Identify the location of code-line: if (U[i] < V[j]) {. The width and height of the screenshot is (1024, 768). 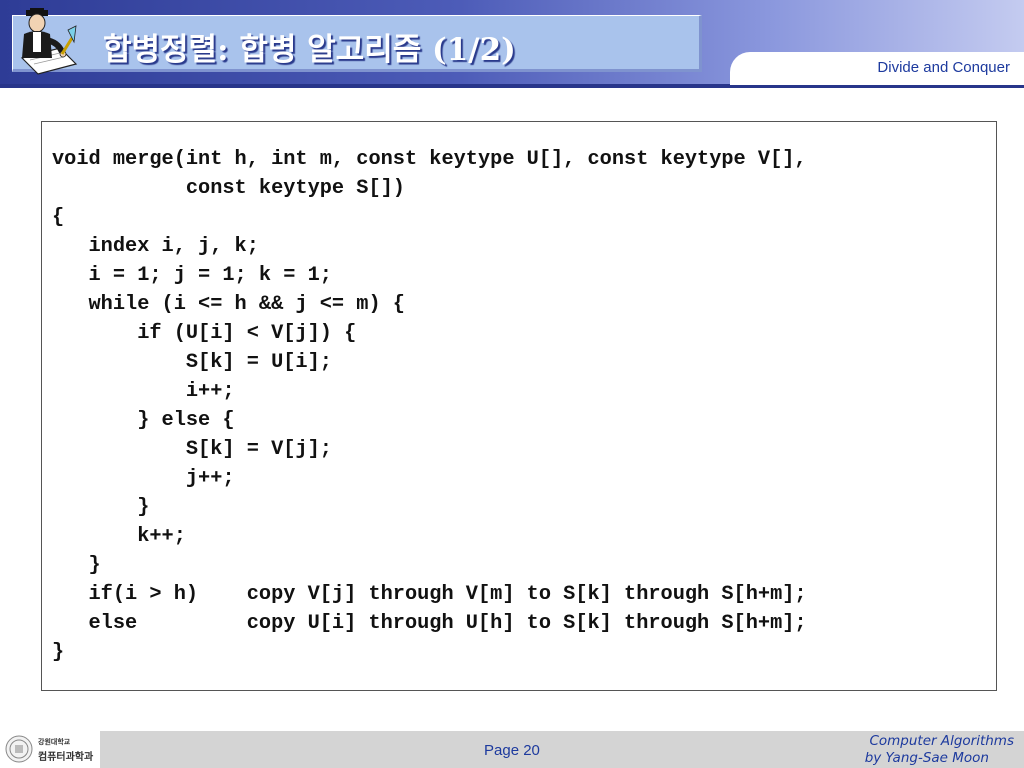
(204, 333).